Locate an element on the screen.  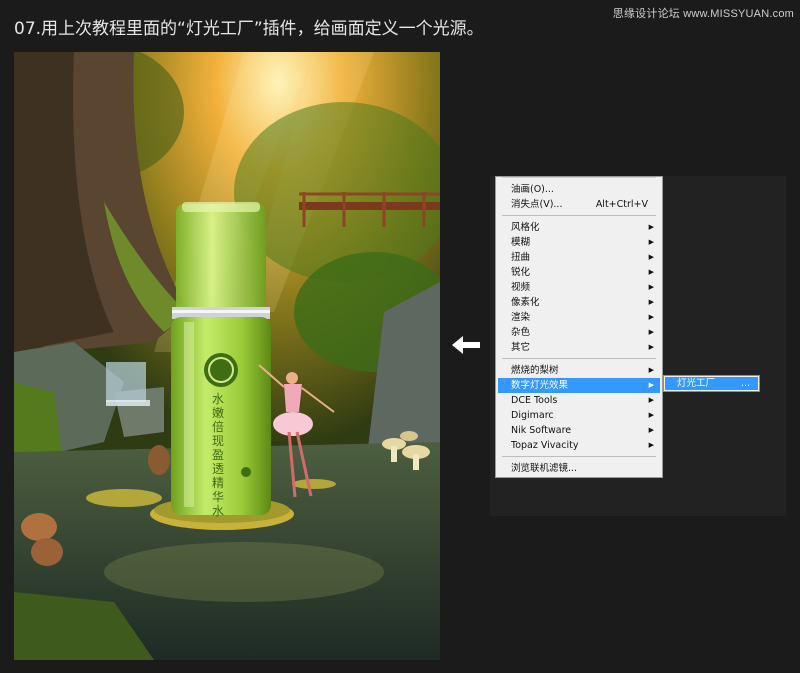
menu-item-label: 渲染 is located at coordinates (521, 317).